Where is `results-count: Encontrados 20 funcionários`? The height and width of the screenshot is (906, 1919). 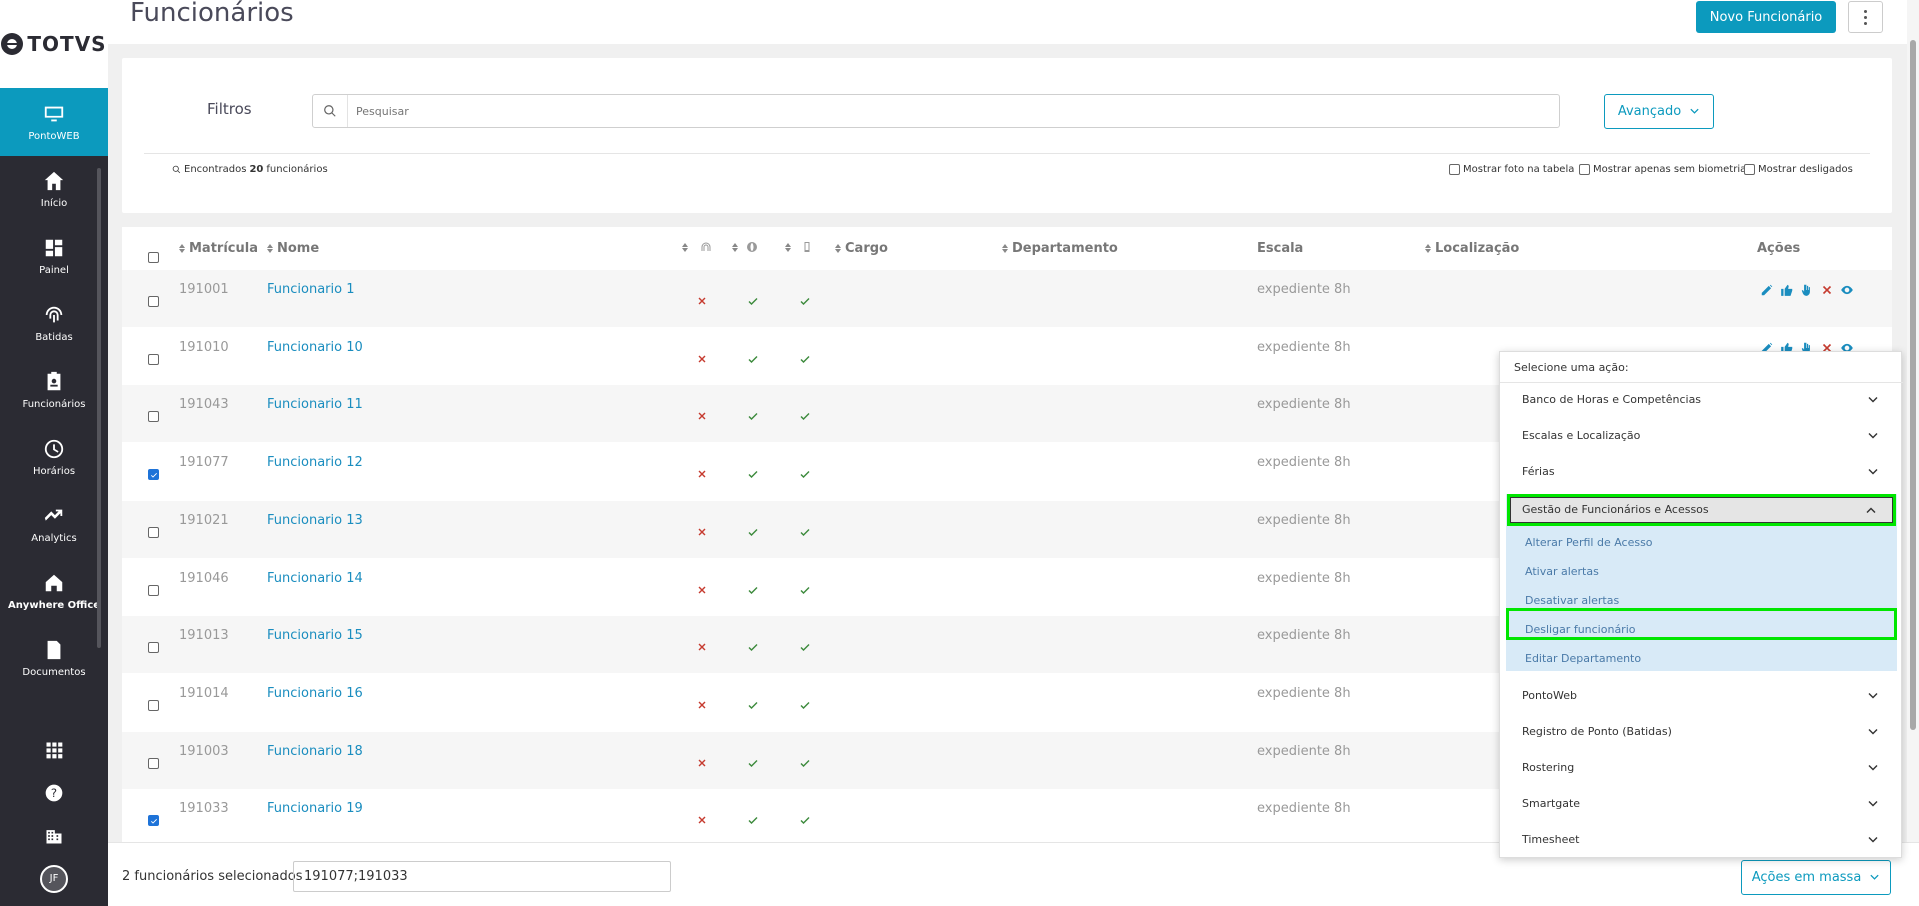
results-count: Encontrados 20 funcionários is located at coordinates (250, 169).